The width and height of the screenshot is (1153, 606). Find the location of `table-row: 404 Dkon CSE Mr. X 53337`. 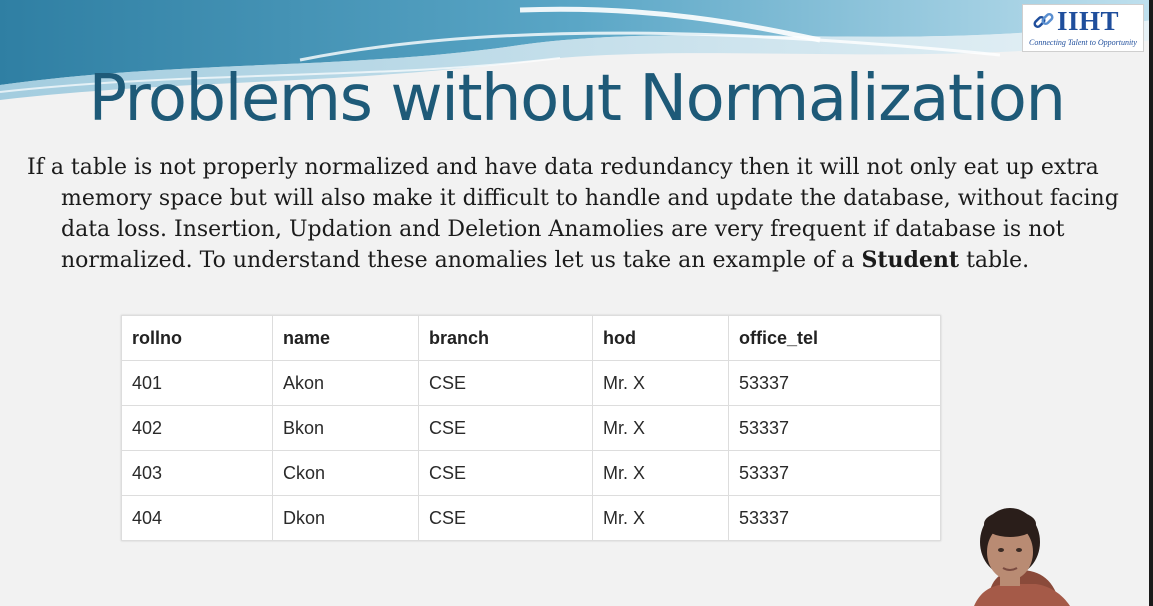

table-row: 404 Dkon CSE Mr. X 53337 is located at coordinates (531, 518).